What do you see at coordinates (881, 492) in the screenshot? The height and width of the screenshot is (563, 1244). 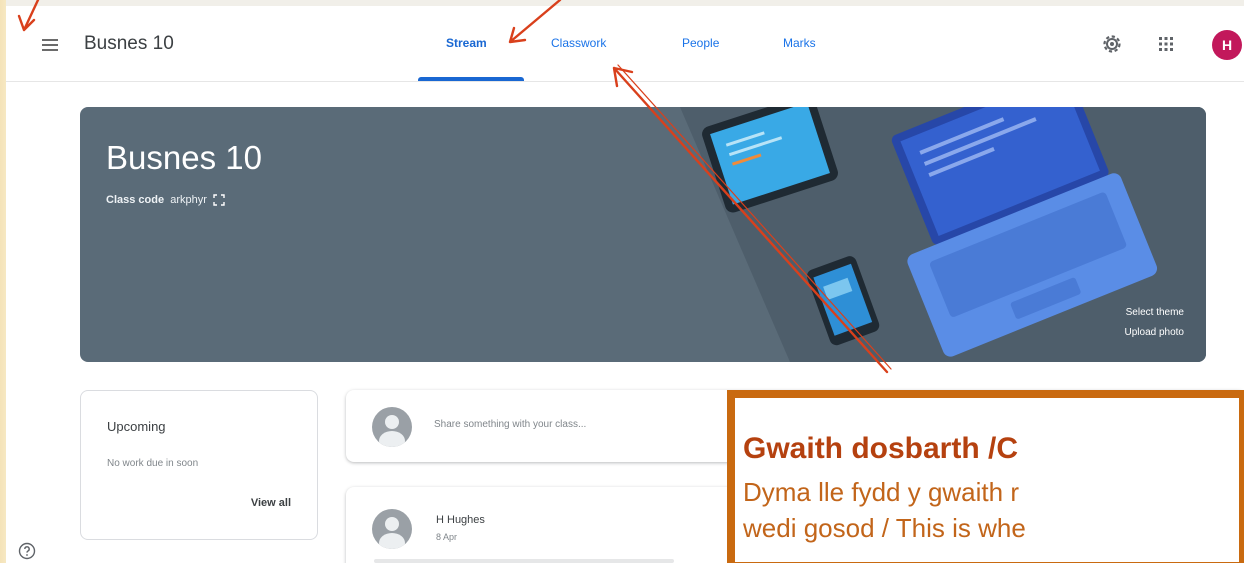 I see `annotation-body-line-1: Dyma lle fydd y gwaith r` at bounding box center [881, 492].